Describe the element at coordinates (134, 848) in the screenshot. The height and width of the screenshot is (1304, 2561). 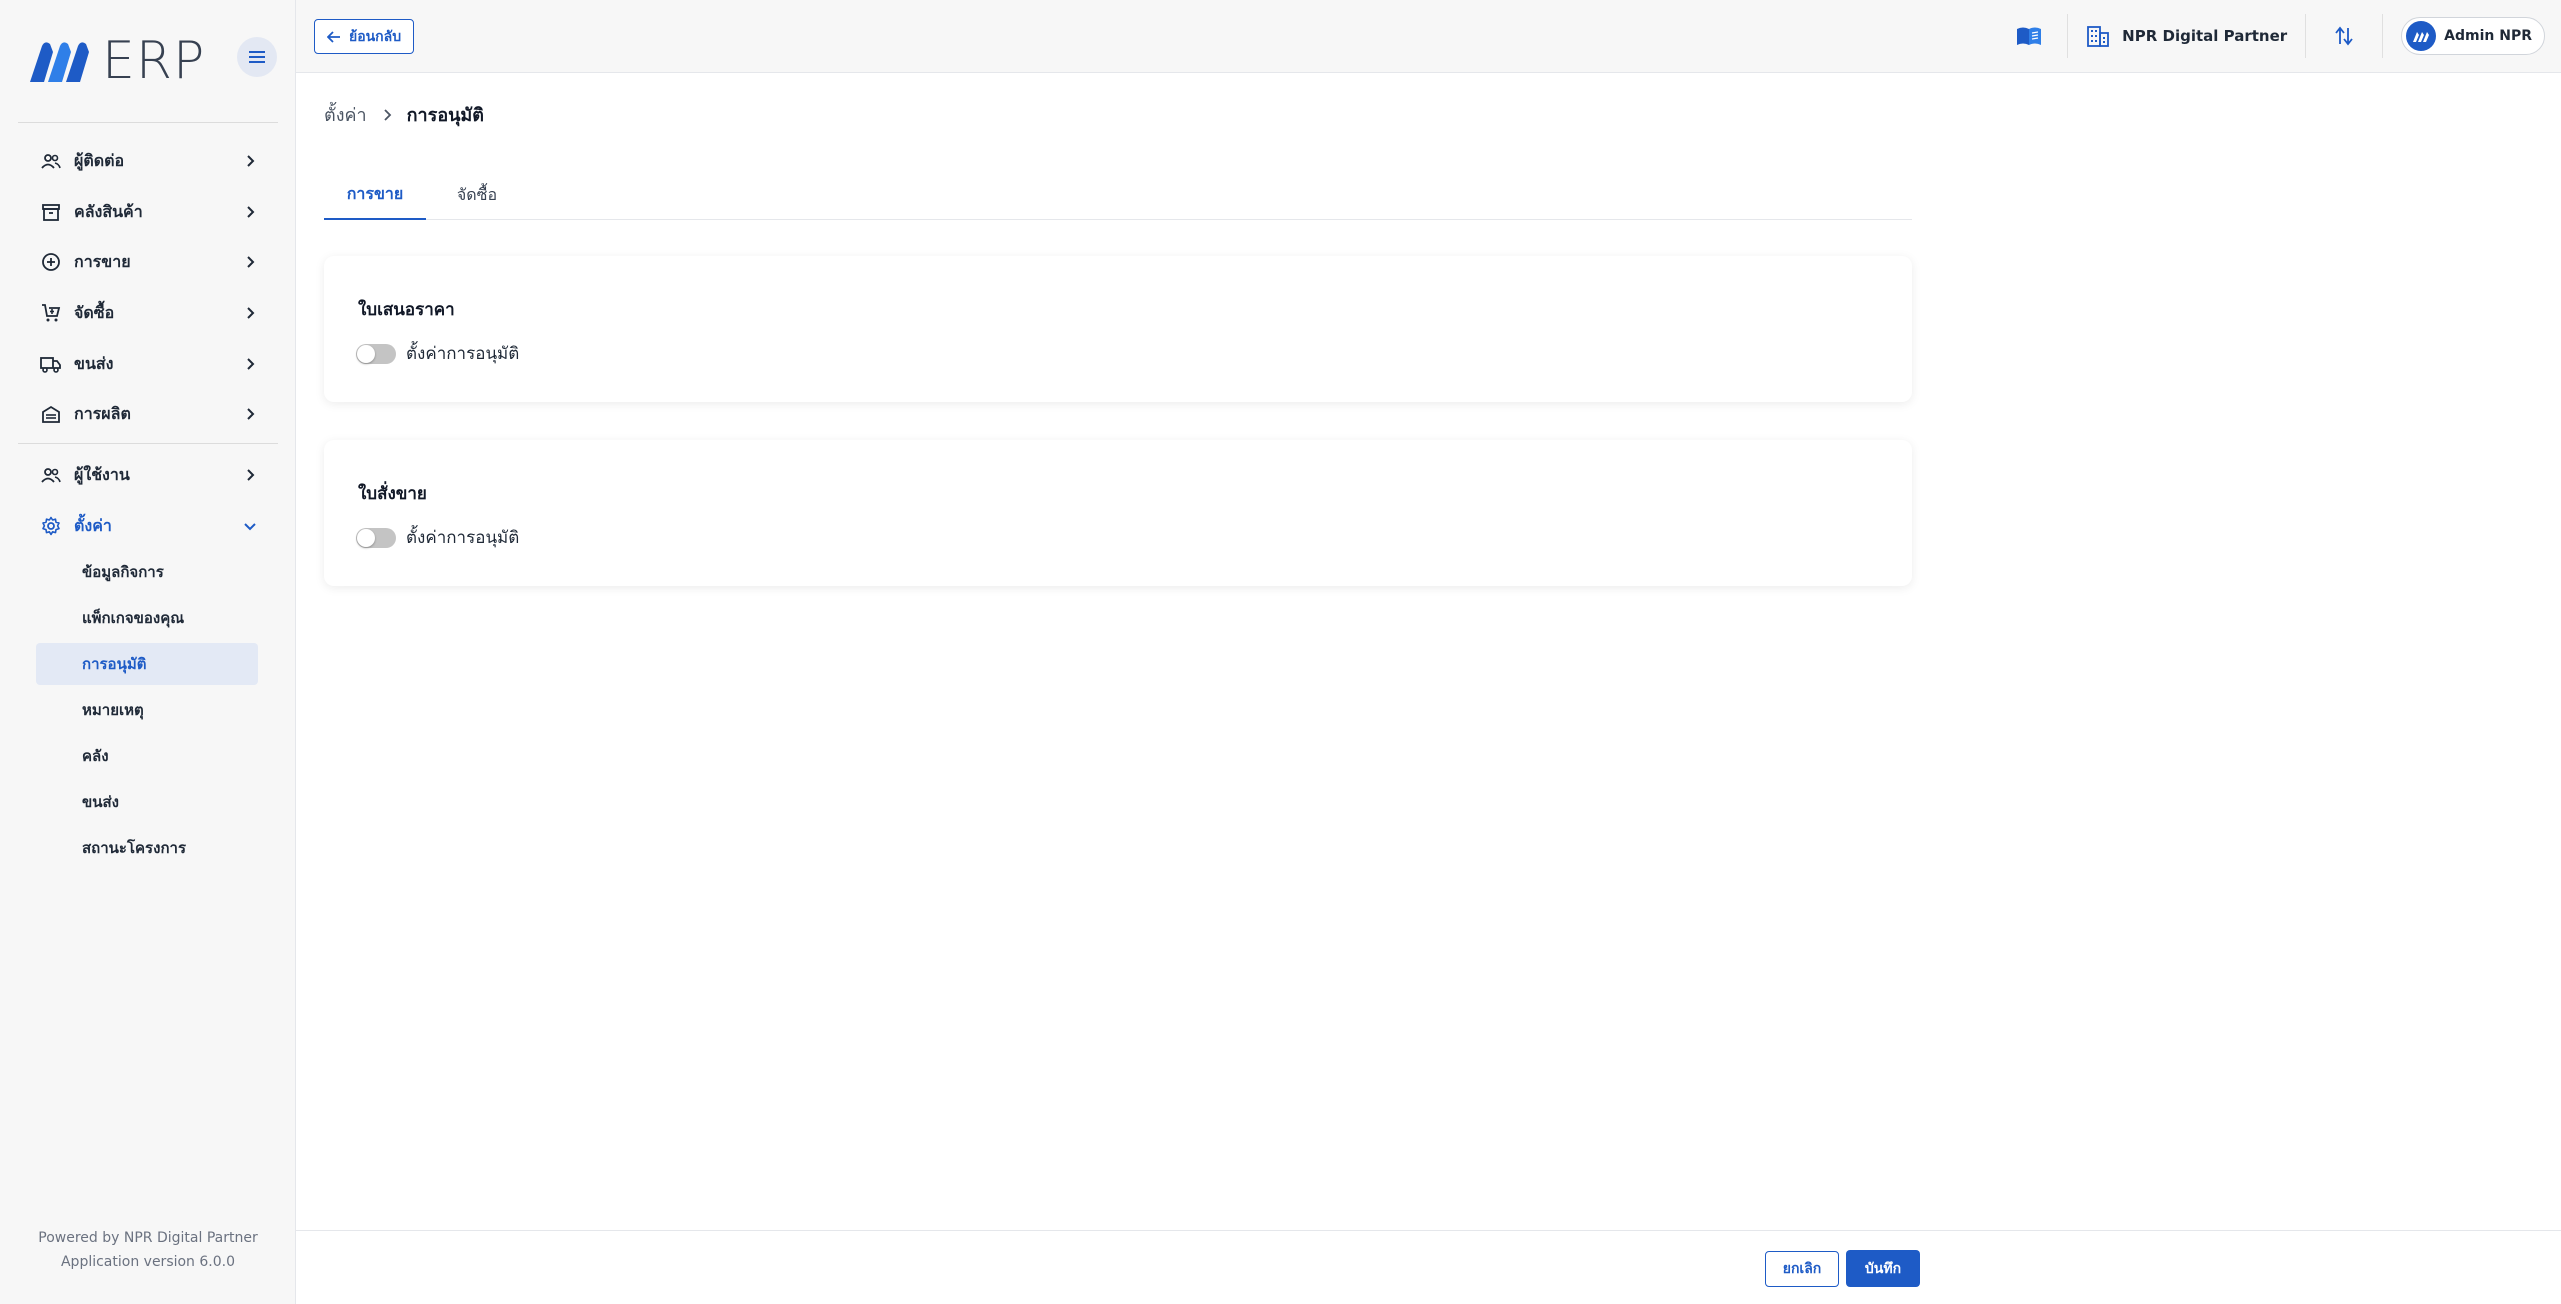
I see `sidebar-subitem-label: สถานะโครงการ` at that location.